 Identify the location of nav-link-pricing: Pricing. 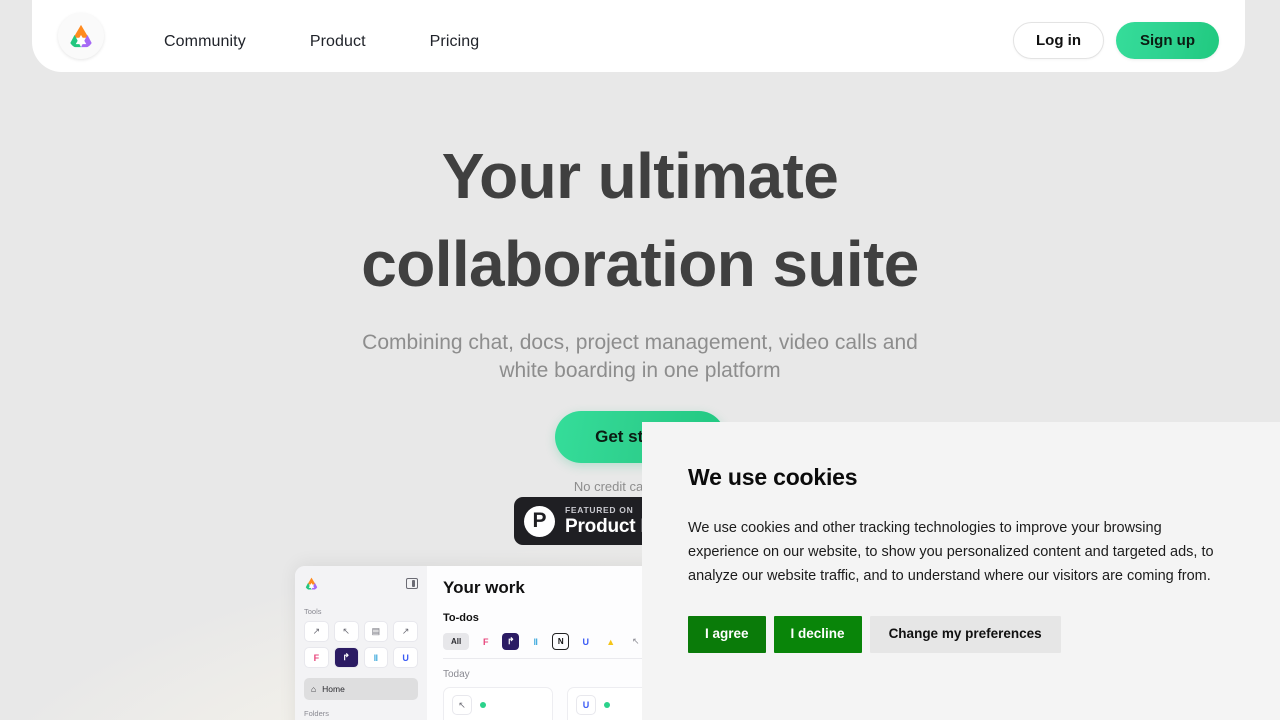
(455, 42).